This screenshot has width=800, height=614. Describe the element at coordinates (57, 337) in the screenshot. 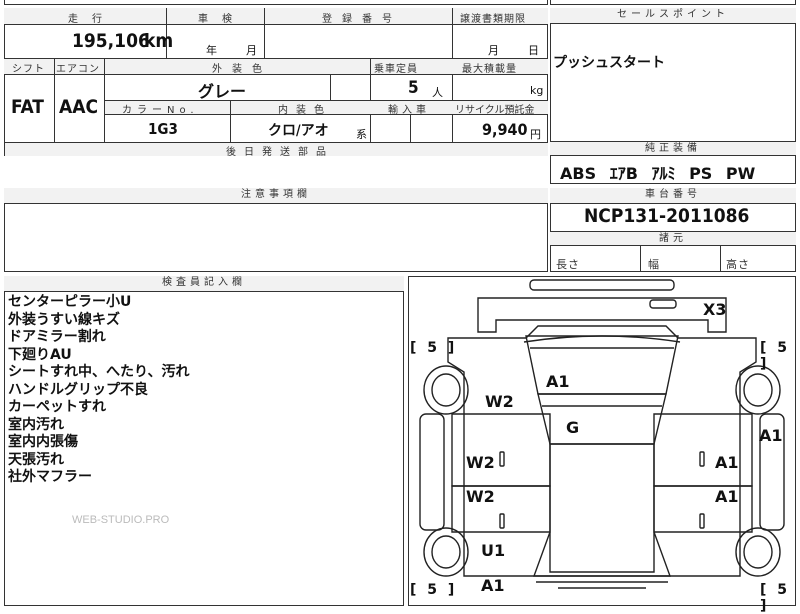

I see `note-line: ドアミラー割れ` at that location.